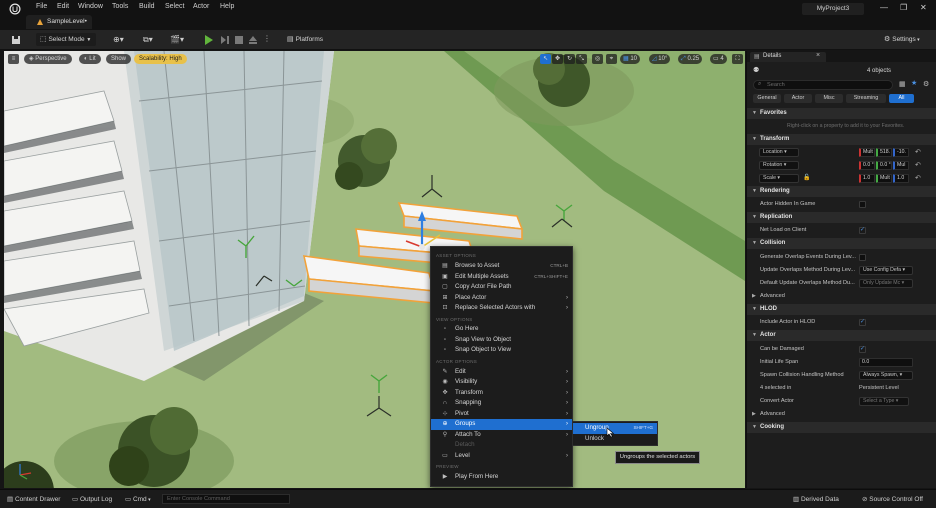  I want to click on close-window-button: ✕, so click(923, 7).